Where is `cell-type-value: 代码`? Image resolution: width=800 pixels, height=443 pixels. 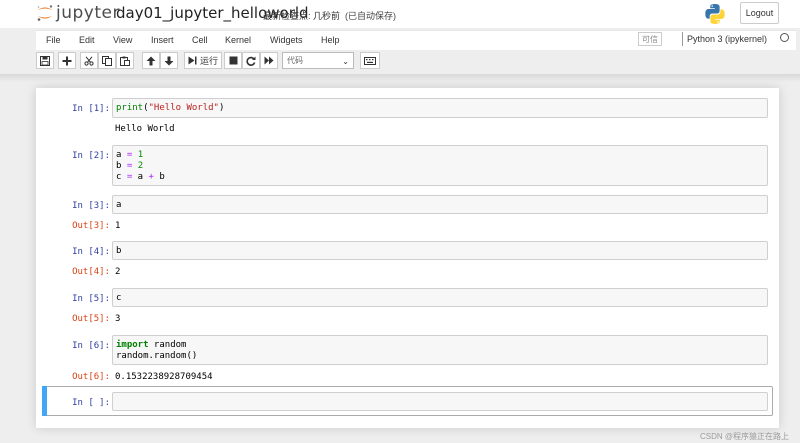 cell-type-value: 代码 is located at coordinates (295, 60).